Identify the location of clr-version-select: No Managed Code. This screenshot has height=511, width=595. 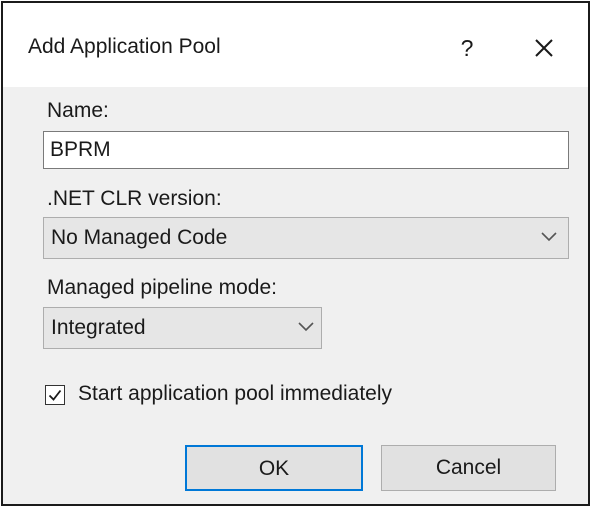
(306, 238).